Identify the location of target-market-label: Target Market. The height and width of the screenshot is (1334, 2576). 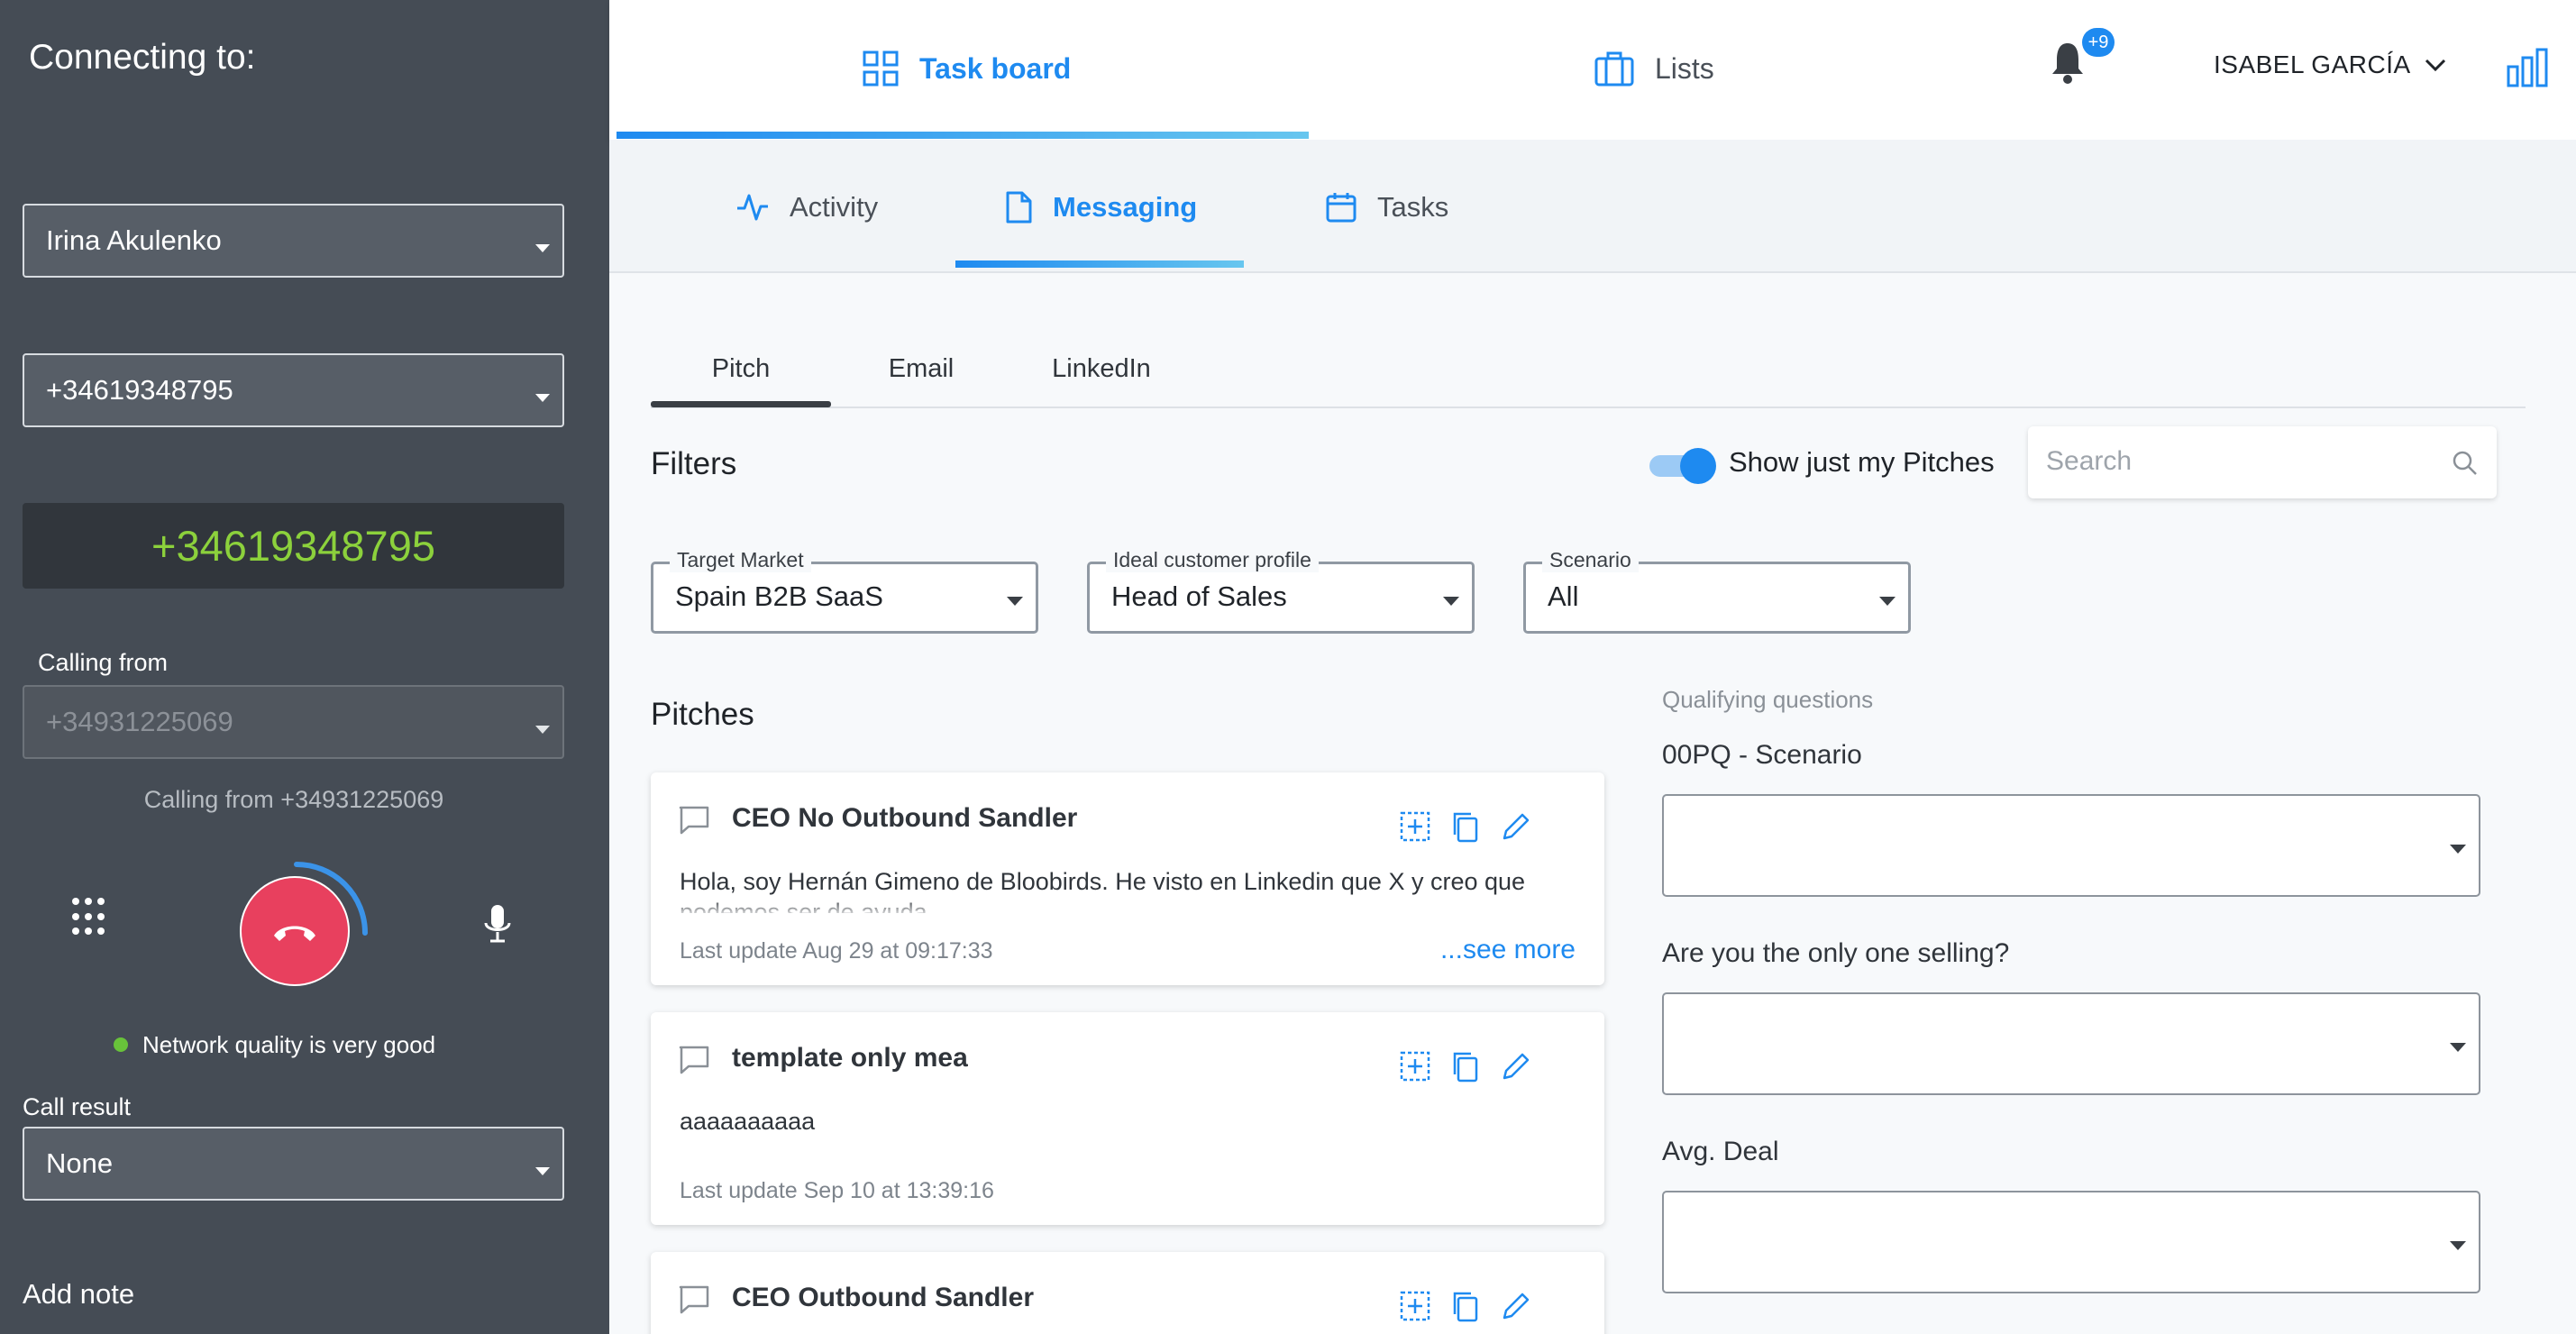
(740, 560).